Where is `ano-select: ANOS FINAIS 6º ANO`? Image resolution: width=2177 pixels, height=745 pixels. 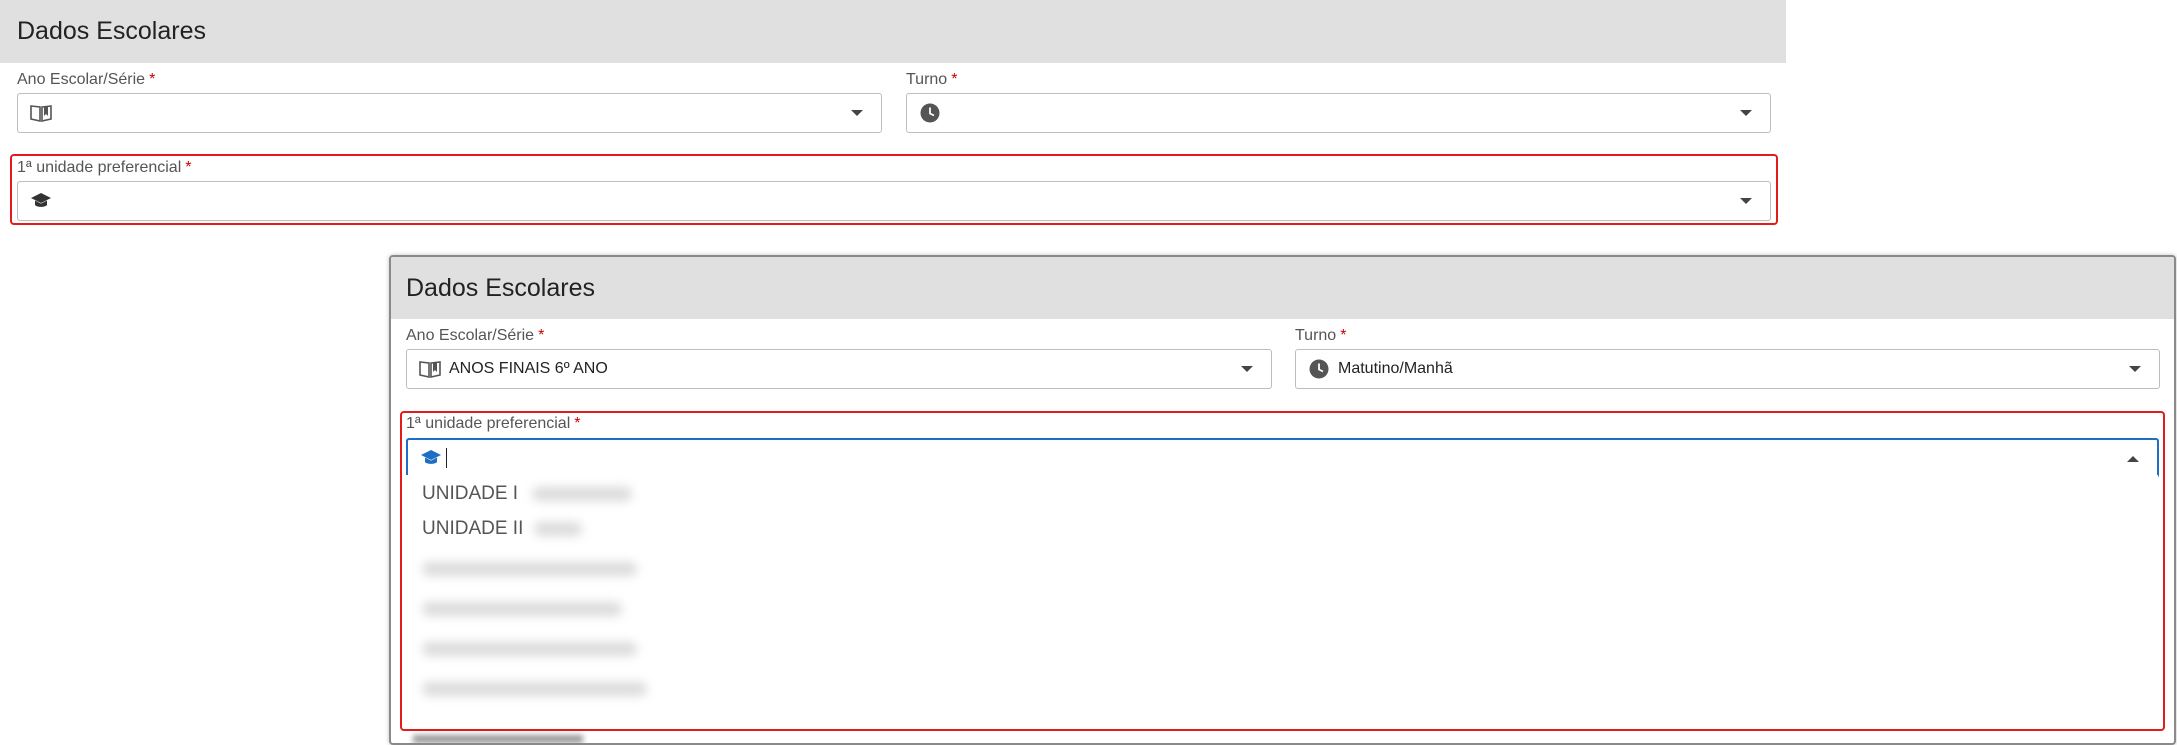 ano-select: ANOS FINAIS 6º ANO is located at coordinates (839, 369).